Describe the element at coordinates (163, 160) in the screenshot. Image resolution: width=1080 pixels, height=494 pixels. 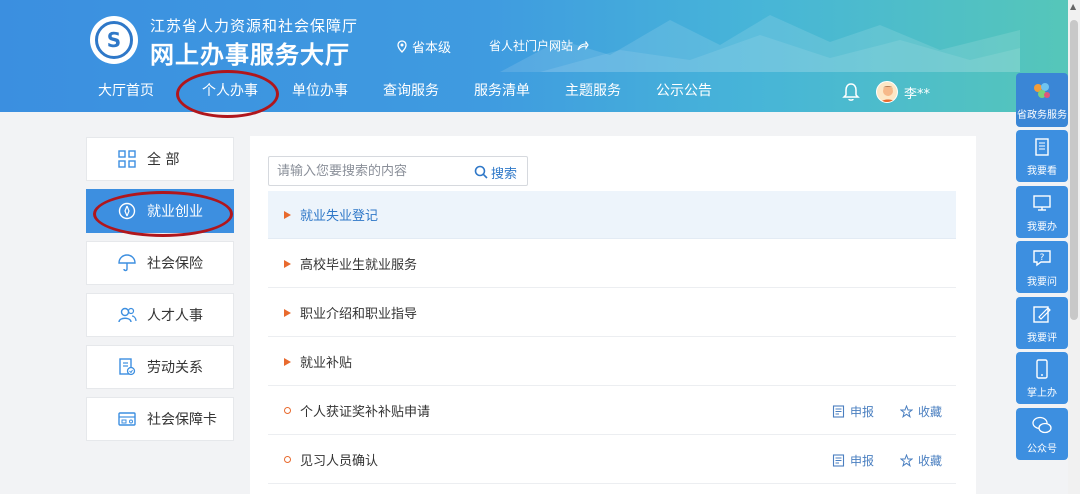
I see `sidebar-item-label: 全 部` at that location.